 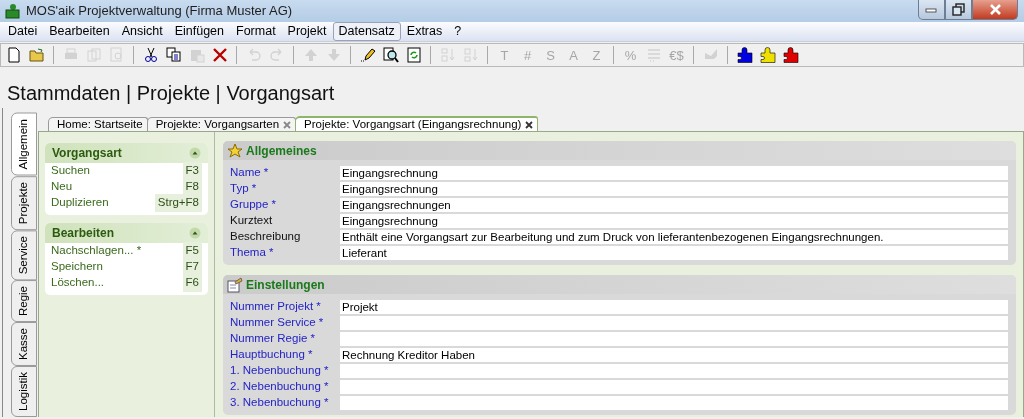 What do you see at coordinates (417, 123) in the screenshot?
I see `document-tab: Projekte: Vorgangsart (Eingangsrechnung)` at bounding box center [417, 123].